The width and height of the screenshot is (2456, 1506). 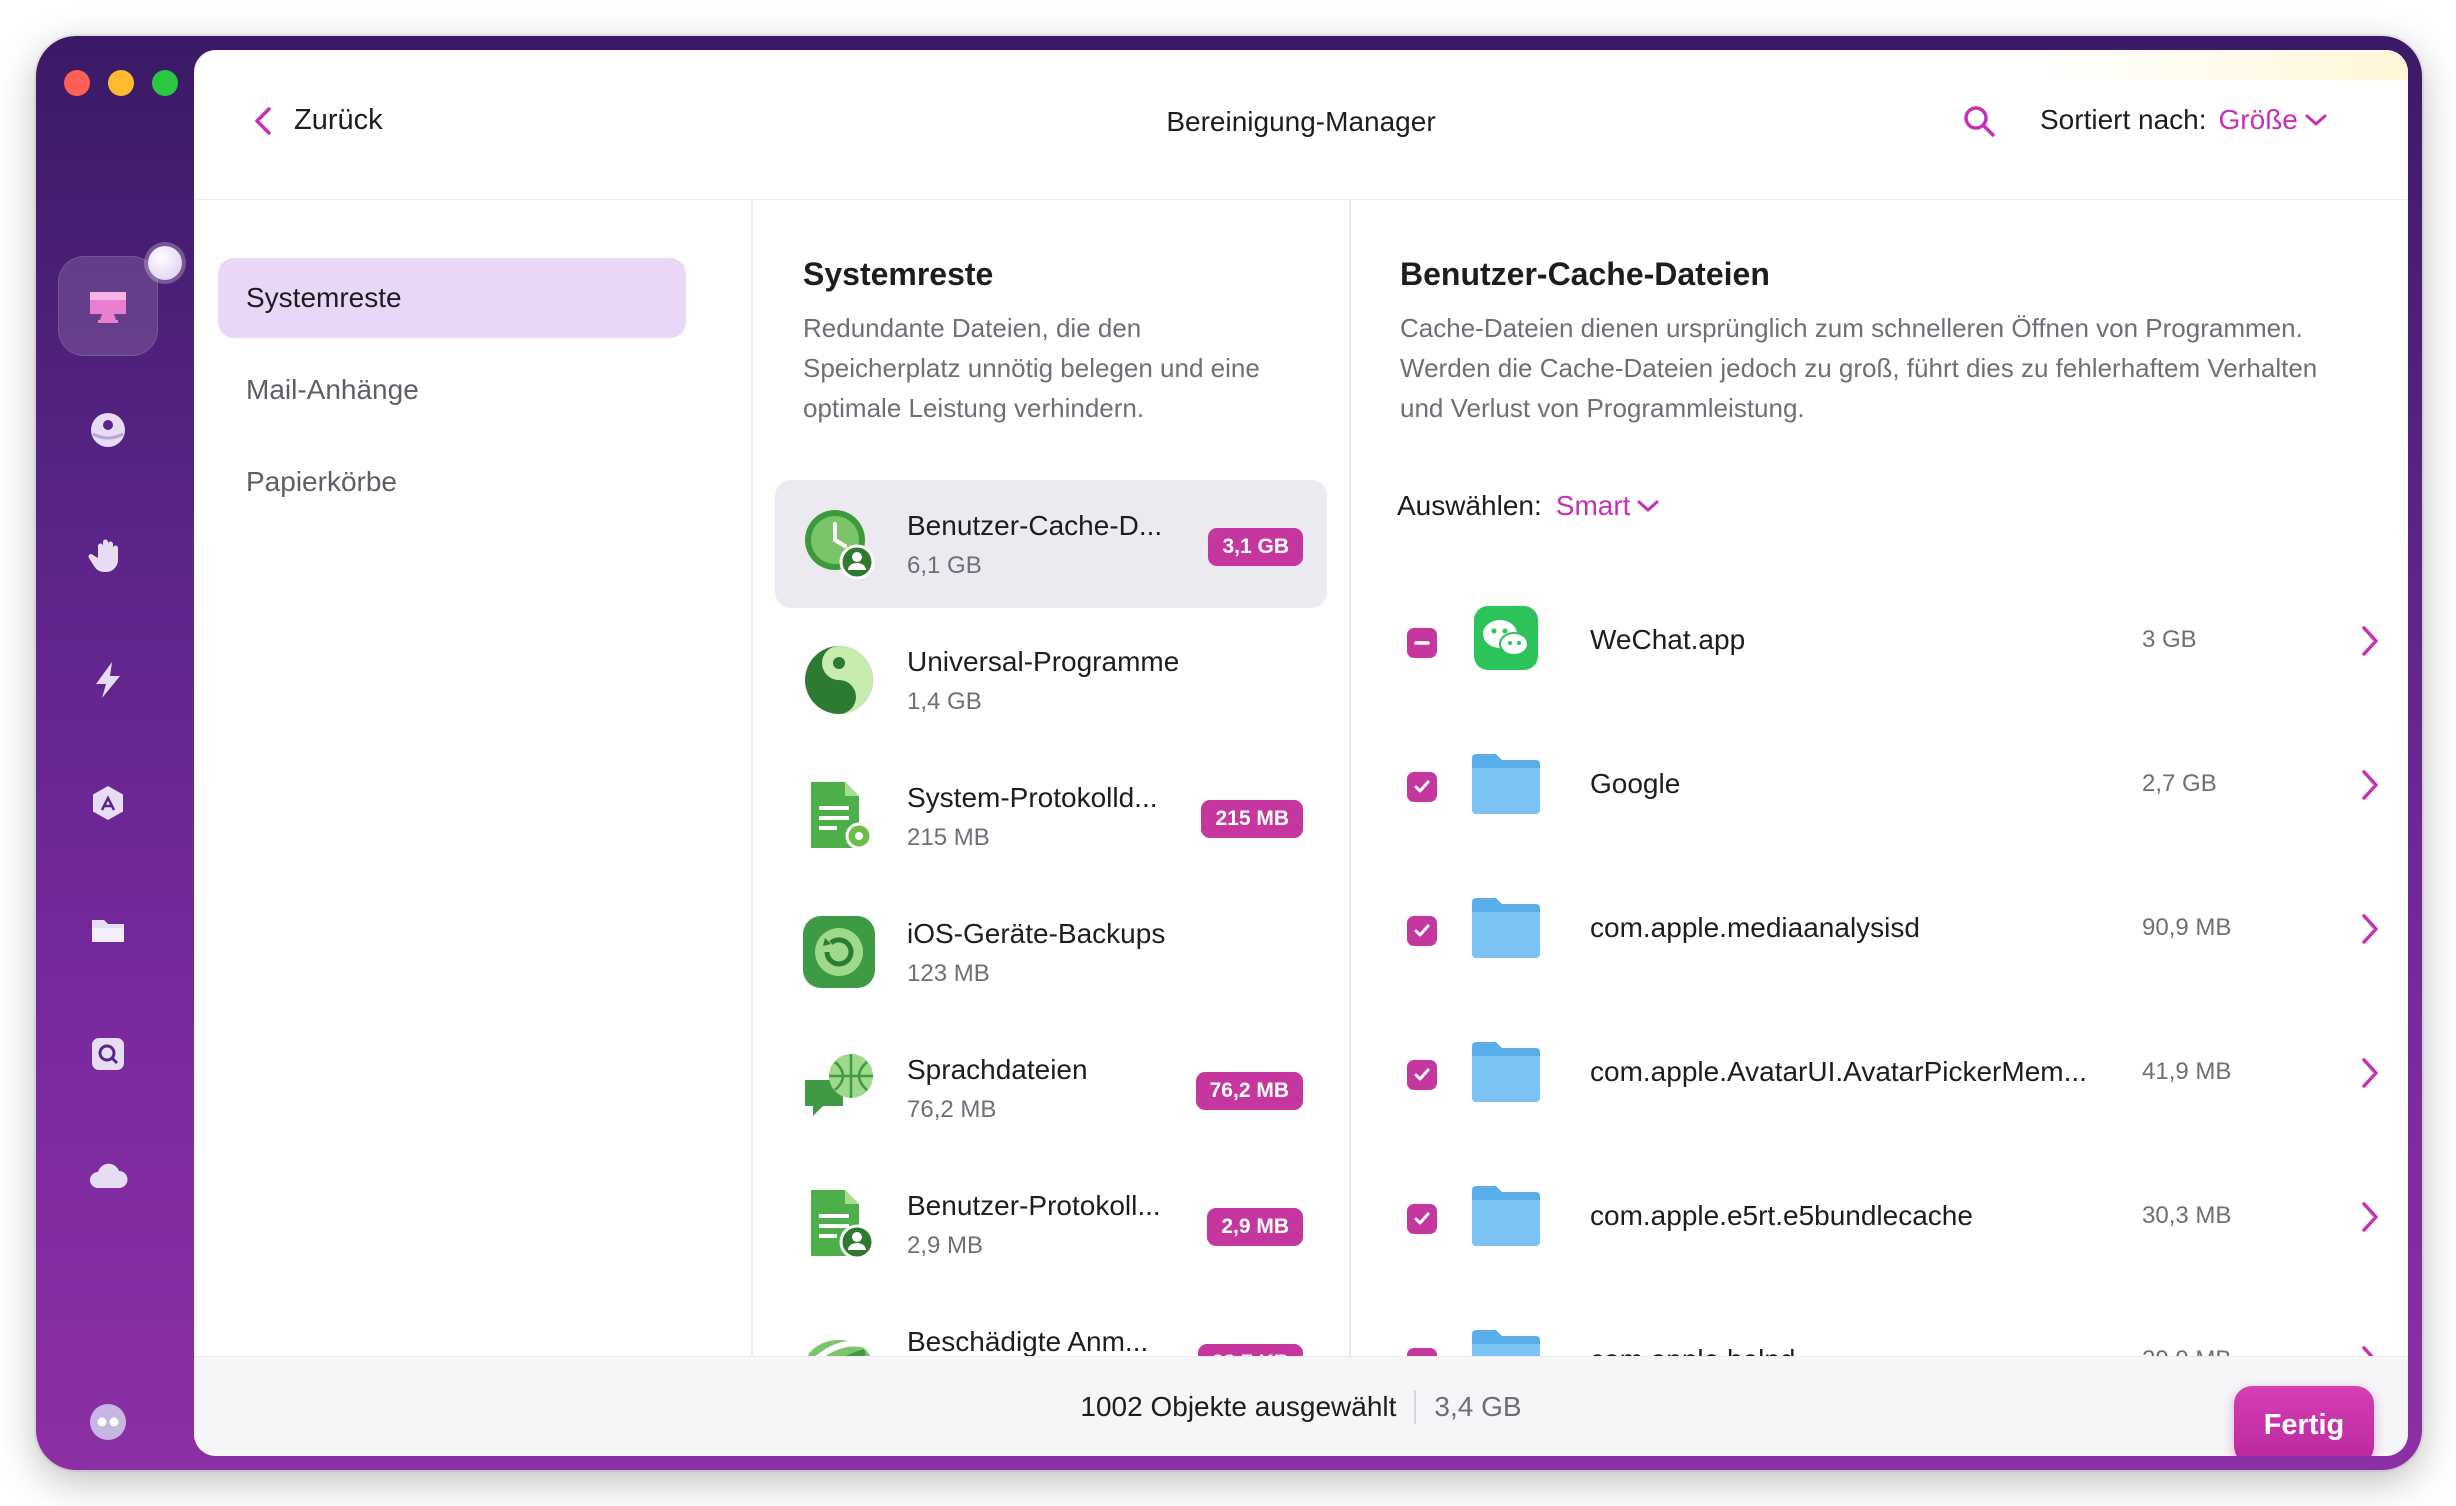 I want to click on list-item: Benutzer-Cache-D... 6,1 GB 3,1 GB, so click(x=1051, y=544).